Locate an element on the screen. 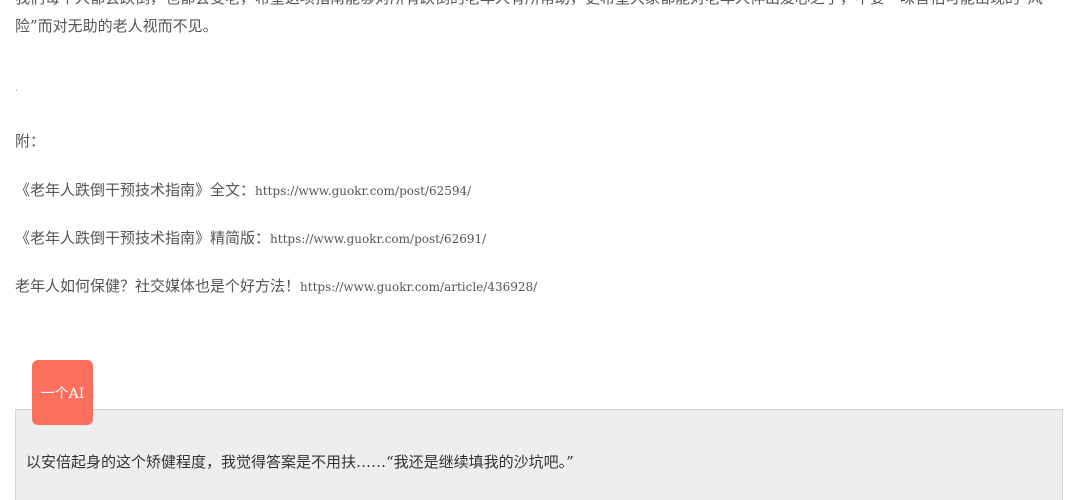 The image size is (1080, 500). appendix-label: 附： is located at coordinates (30, 141).